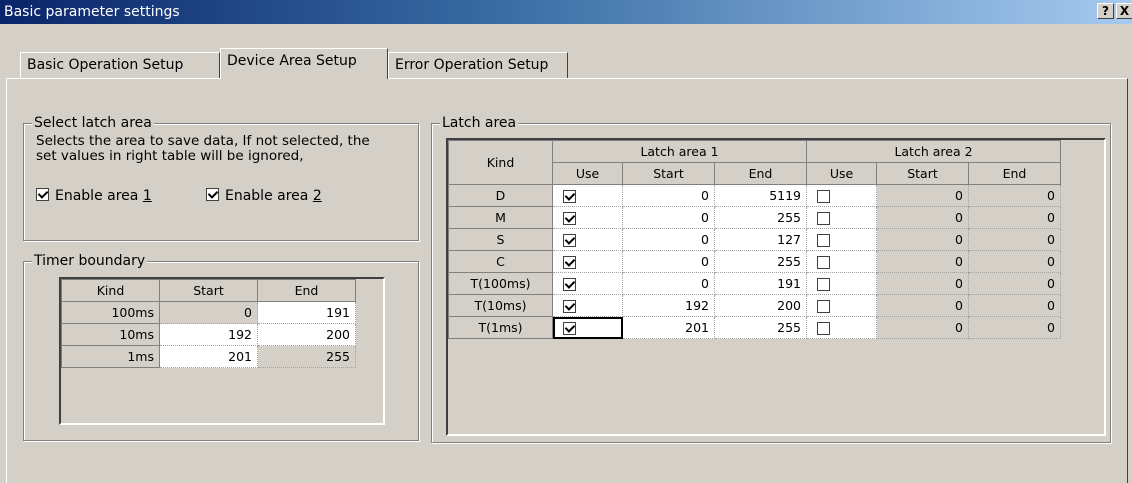  Describe the element at coordinates (92, 12) in the screenshot. I see `window-title: Basic parameter settings` at that location.